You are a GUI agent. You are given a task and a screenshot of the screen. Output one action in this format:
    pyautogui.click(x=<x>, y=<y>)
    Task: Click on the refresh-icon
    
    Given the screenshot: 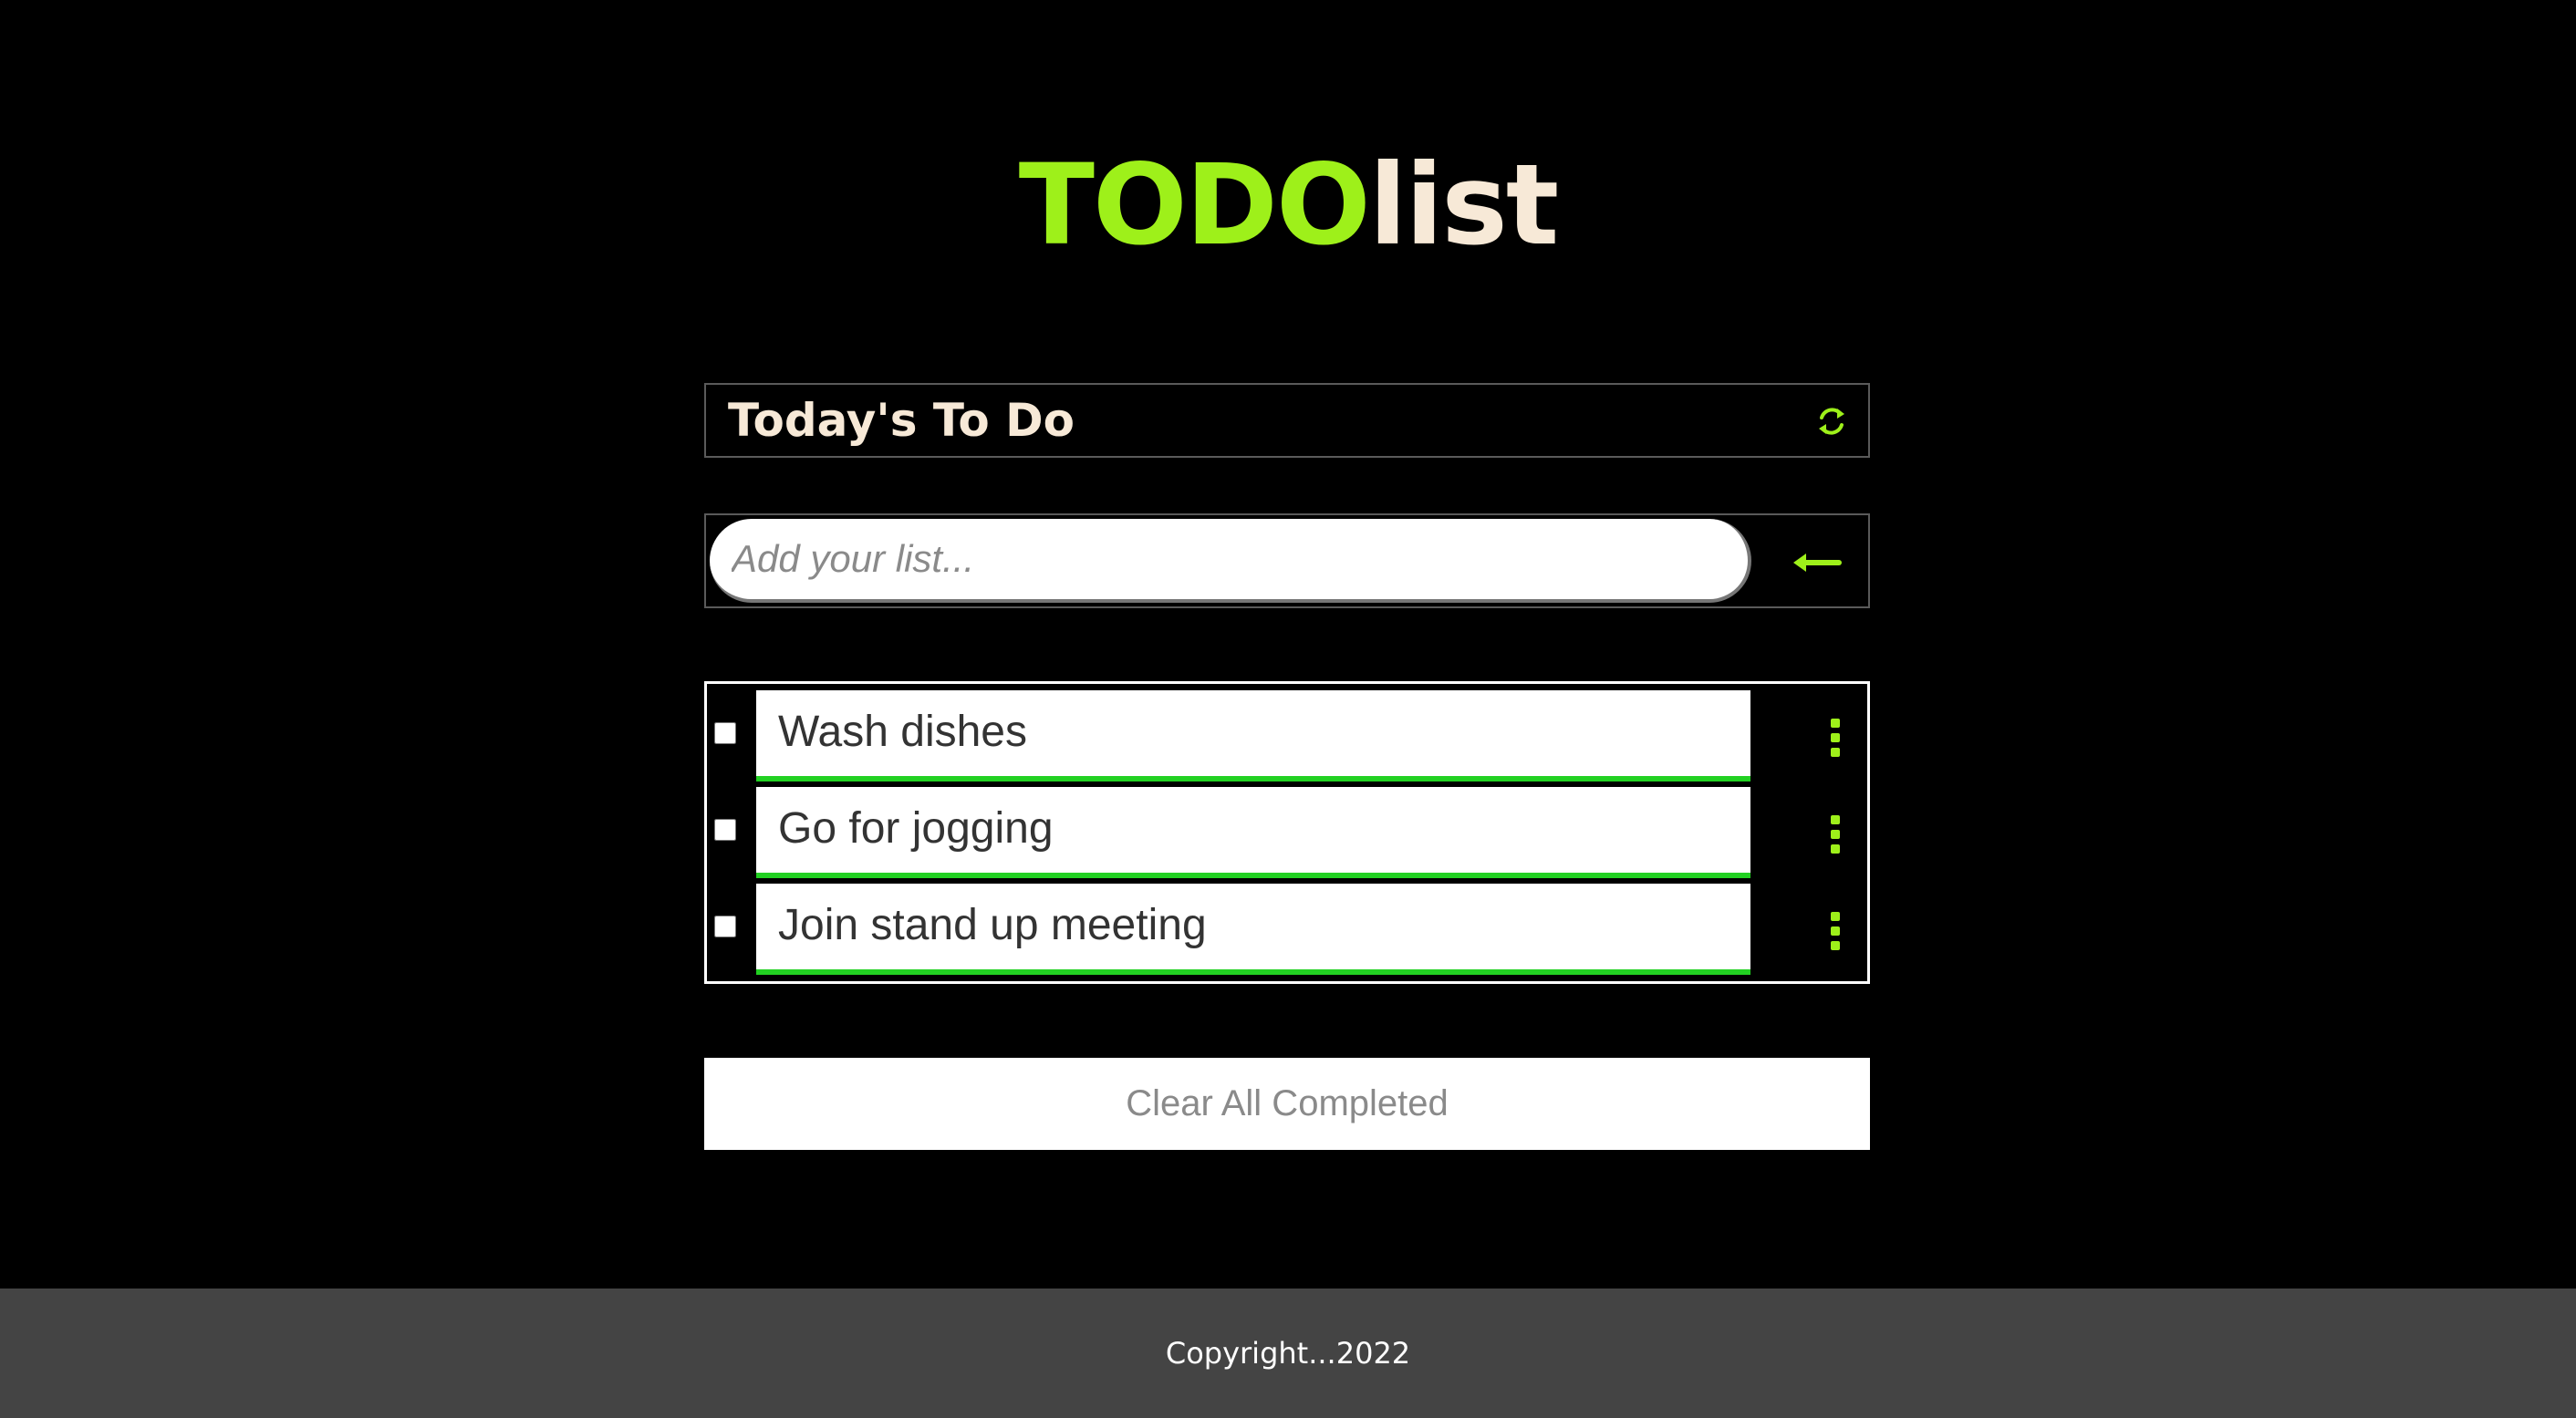 What is the action you would take?
    pyautogui.click(x=1831, y=421)
    